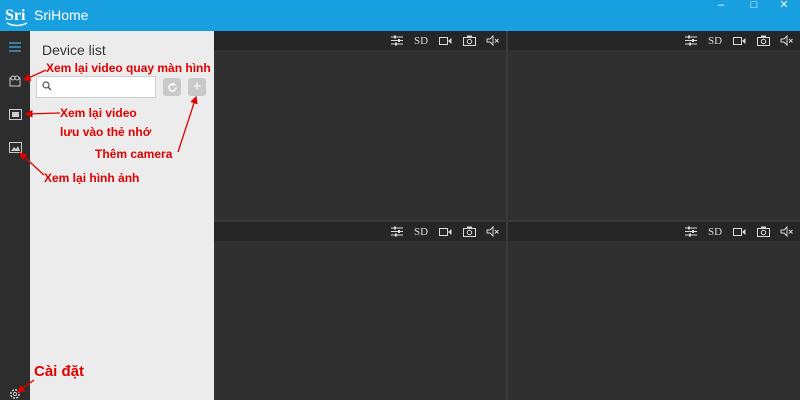 This screenshot has height=400, width=800. I want to click on close-button: ✕, so click(784, 6).